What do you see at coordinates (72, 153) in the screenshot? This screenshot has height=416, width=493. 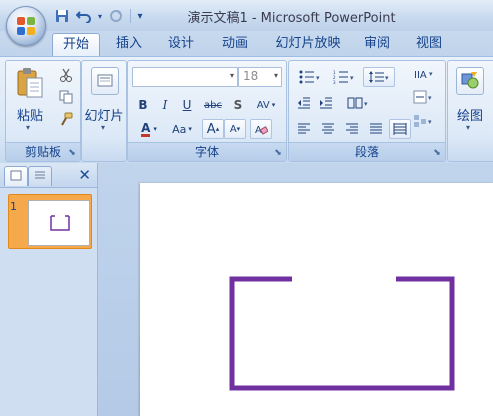 I see `clipboard-launcher-icon: ⬊` at bounding box center [72, 153].